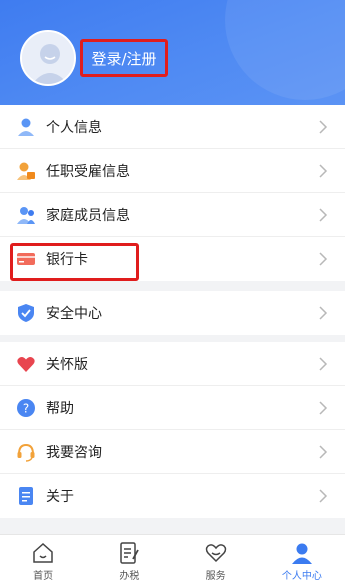 This screenshot has width=345, height=584. What do you see at coordinates (172, 215) in the screenshot?
I see `menu-item-family-info: 家庭成员信息` at bounding box center [172, 215].